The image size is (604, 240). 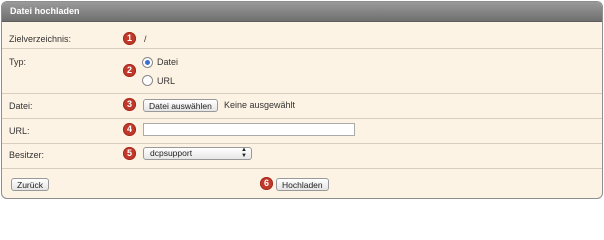 What do you see at coordinates (168, 62) in the screenshot?
I see `radio-type-file-label: Datei` at bounding box center [168, 62].